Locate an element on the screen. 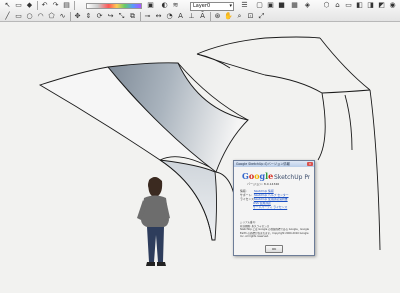  circle-icon: ○ is located at coordinates (29, 16).